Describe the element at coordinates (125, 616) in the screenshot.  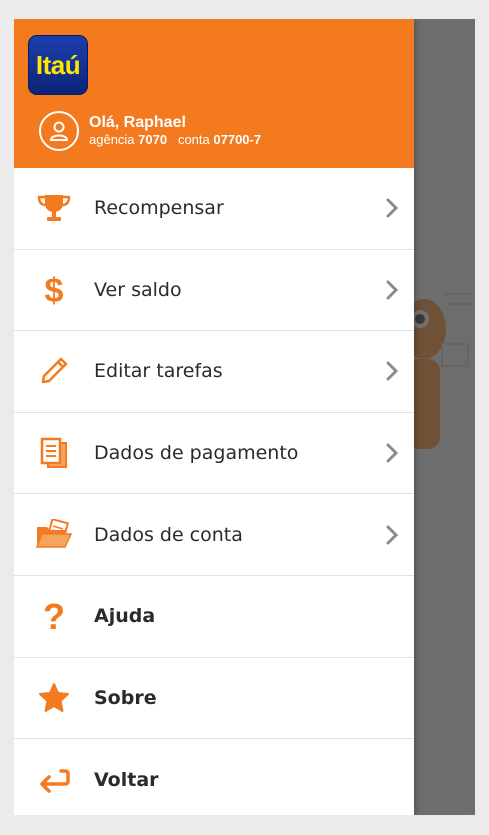
I see `menu-label: Ajuda` at that location.